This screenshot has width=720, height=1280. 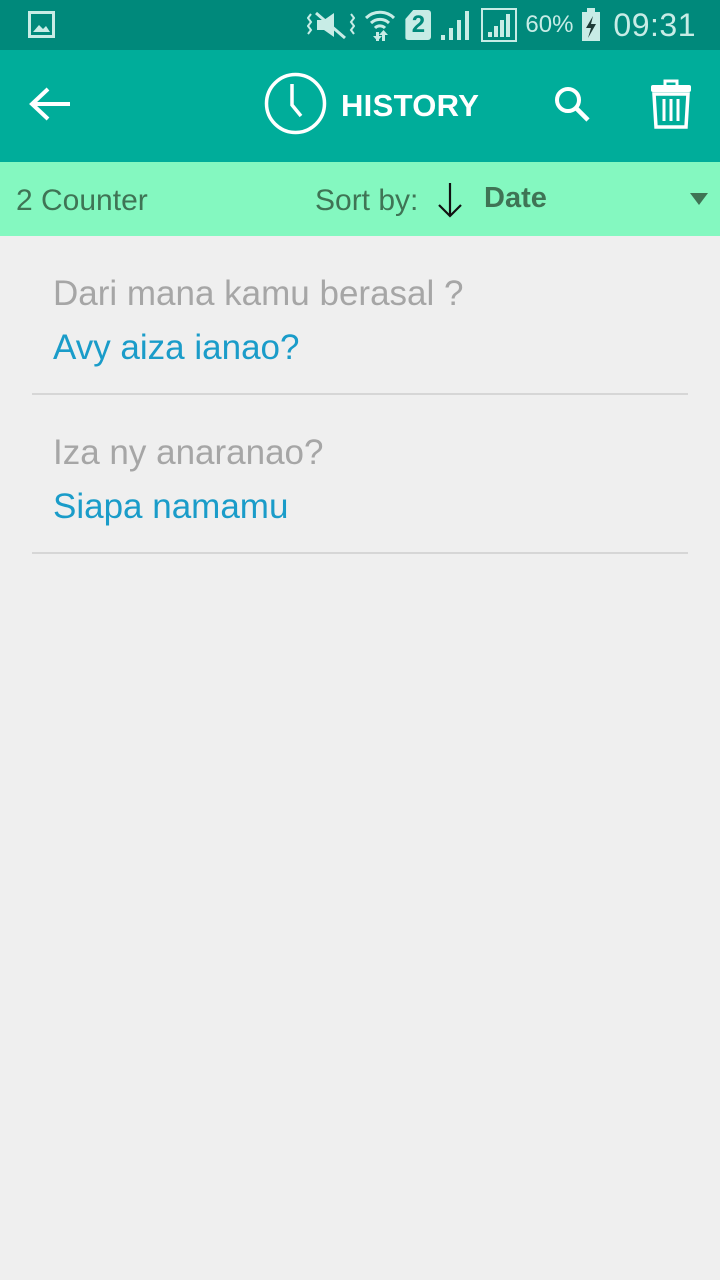 I want to click on search-button, so click(x=572, y=106).